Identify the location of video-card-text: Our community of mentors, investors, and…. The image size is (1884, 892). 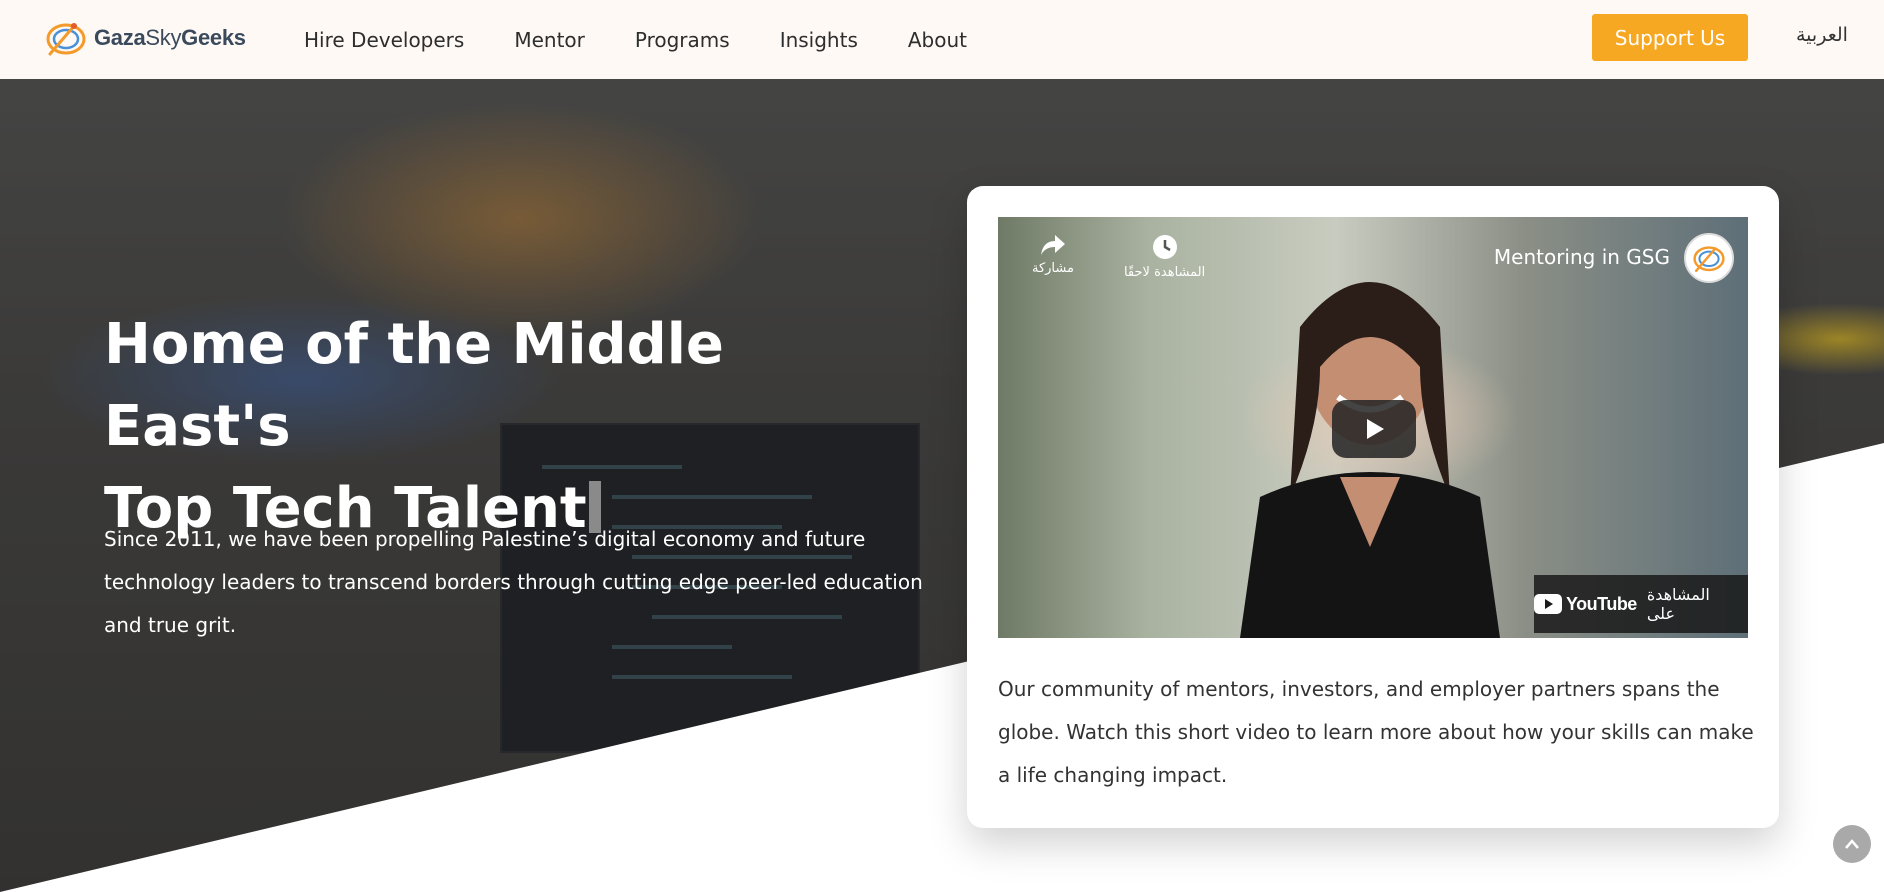
(1376, 732).